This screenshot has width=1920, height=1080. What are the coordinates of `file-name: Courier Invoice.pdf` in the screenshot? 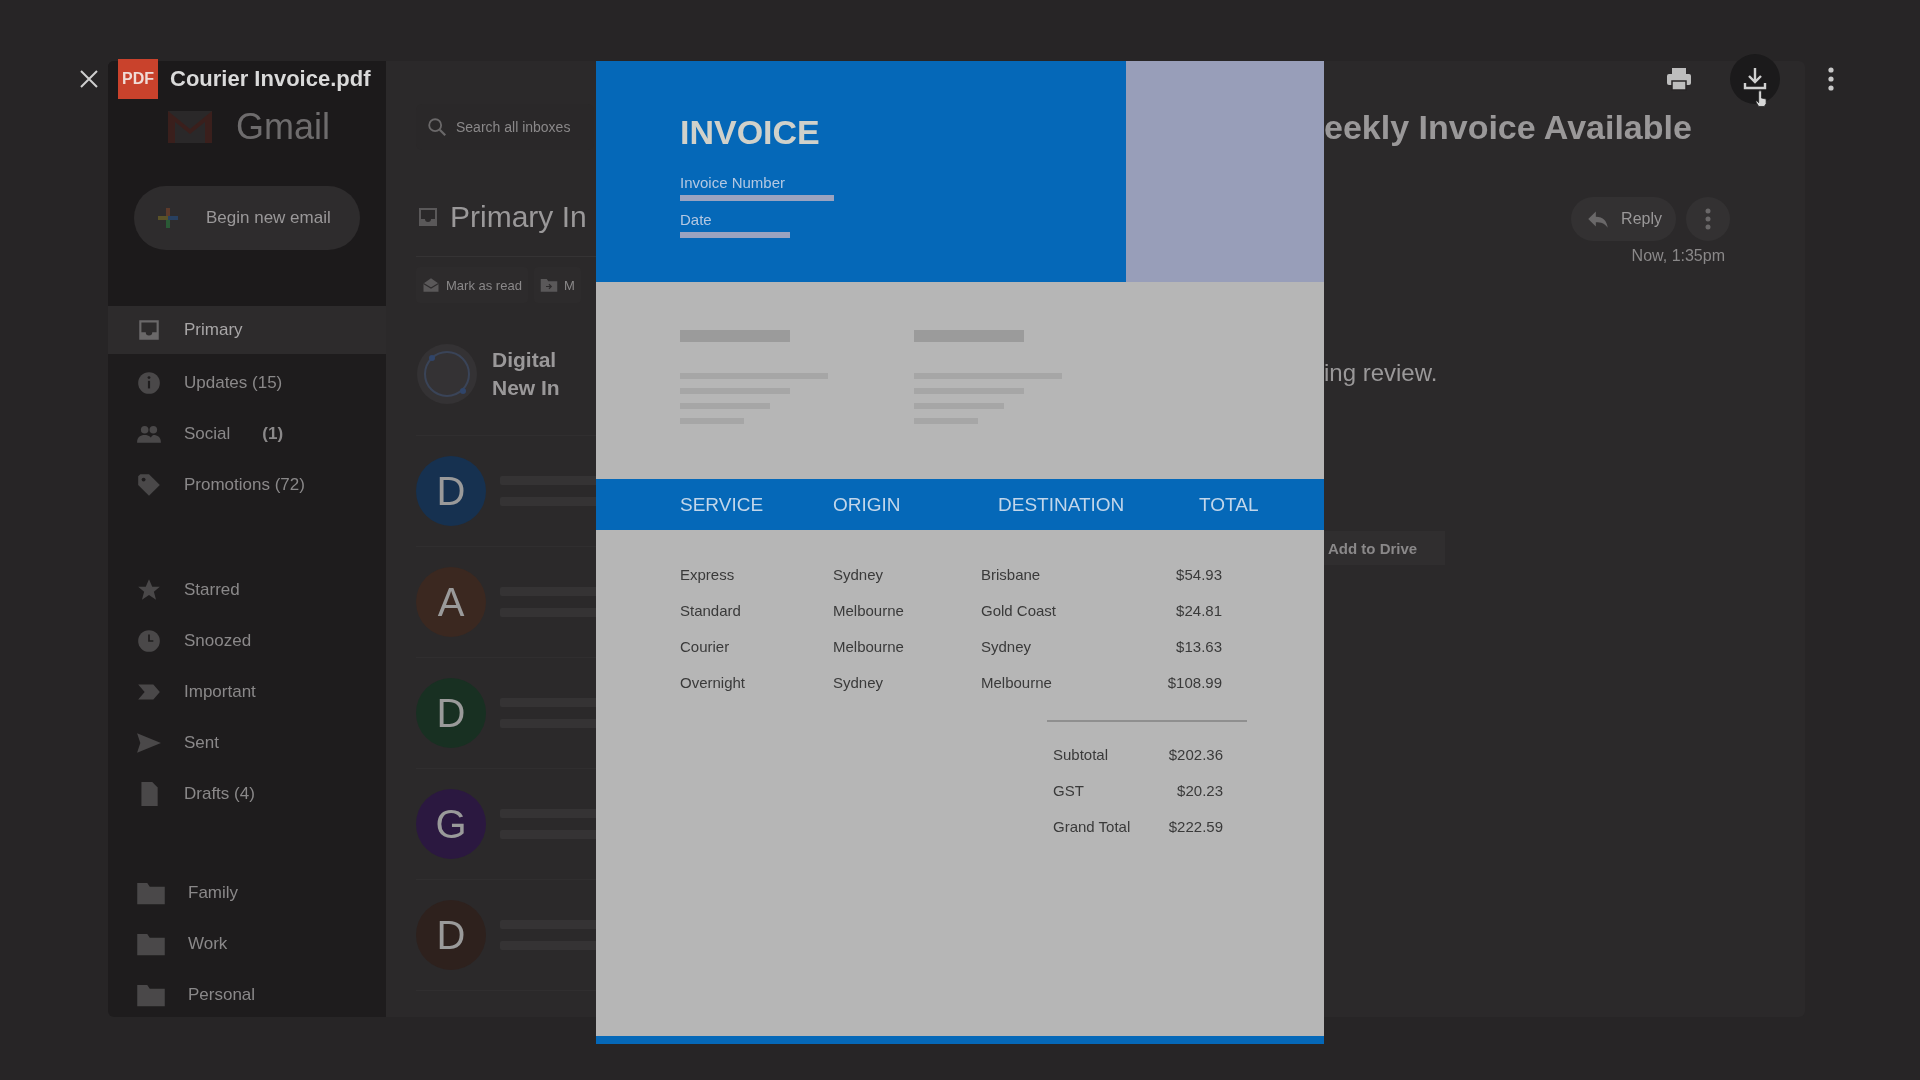 It's located at (270, 79).